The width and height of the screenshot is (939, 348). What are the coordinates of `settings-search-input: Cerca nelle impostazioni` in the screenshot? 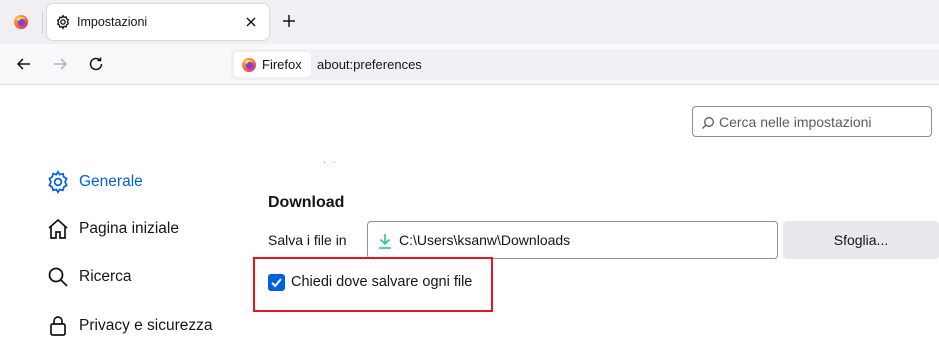 It's located at (812, 121).